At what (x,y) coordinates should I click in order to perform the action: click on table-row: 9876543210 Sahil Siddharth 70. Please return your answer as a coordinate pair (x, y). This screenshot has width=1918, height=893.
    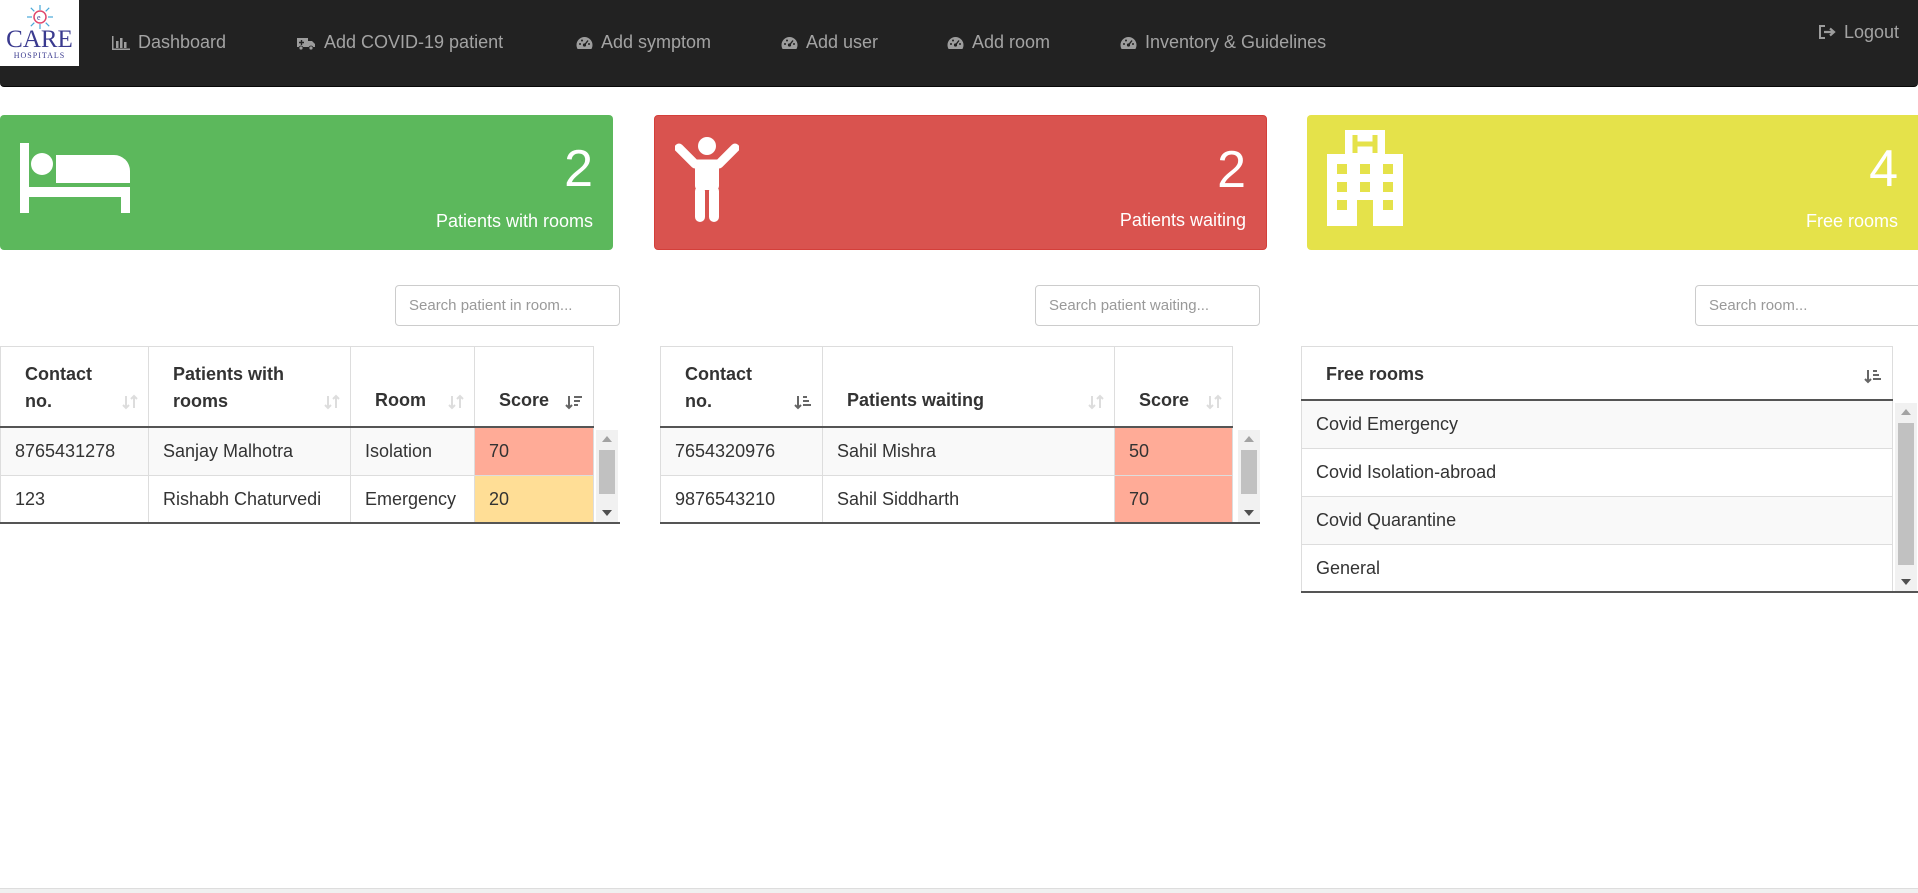
    Looking at the image, I should click on (946, 500).